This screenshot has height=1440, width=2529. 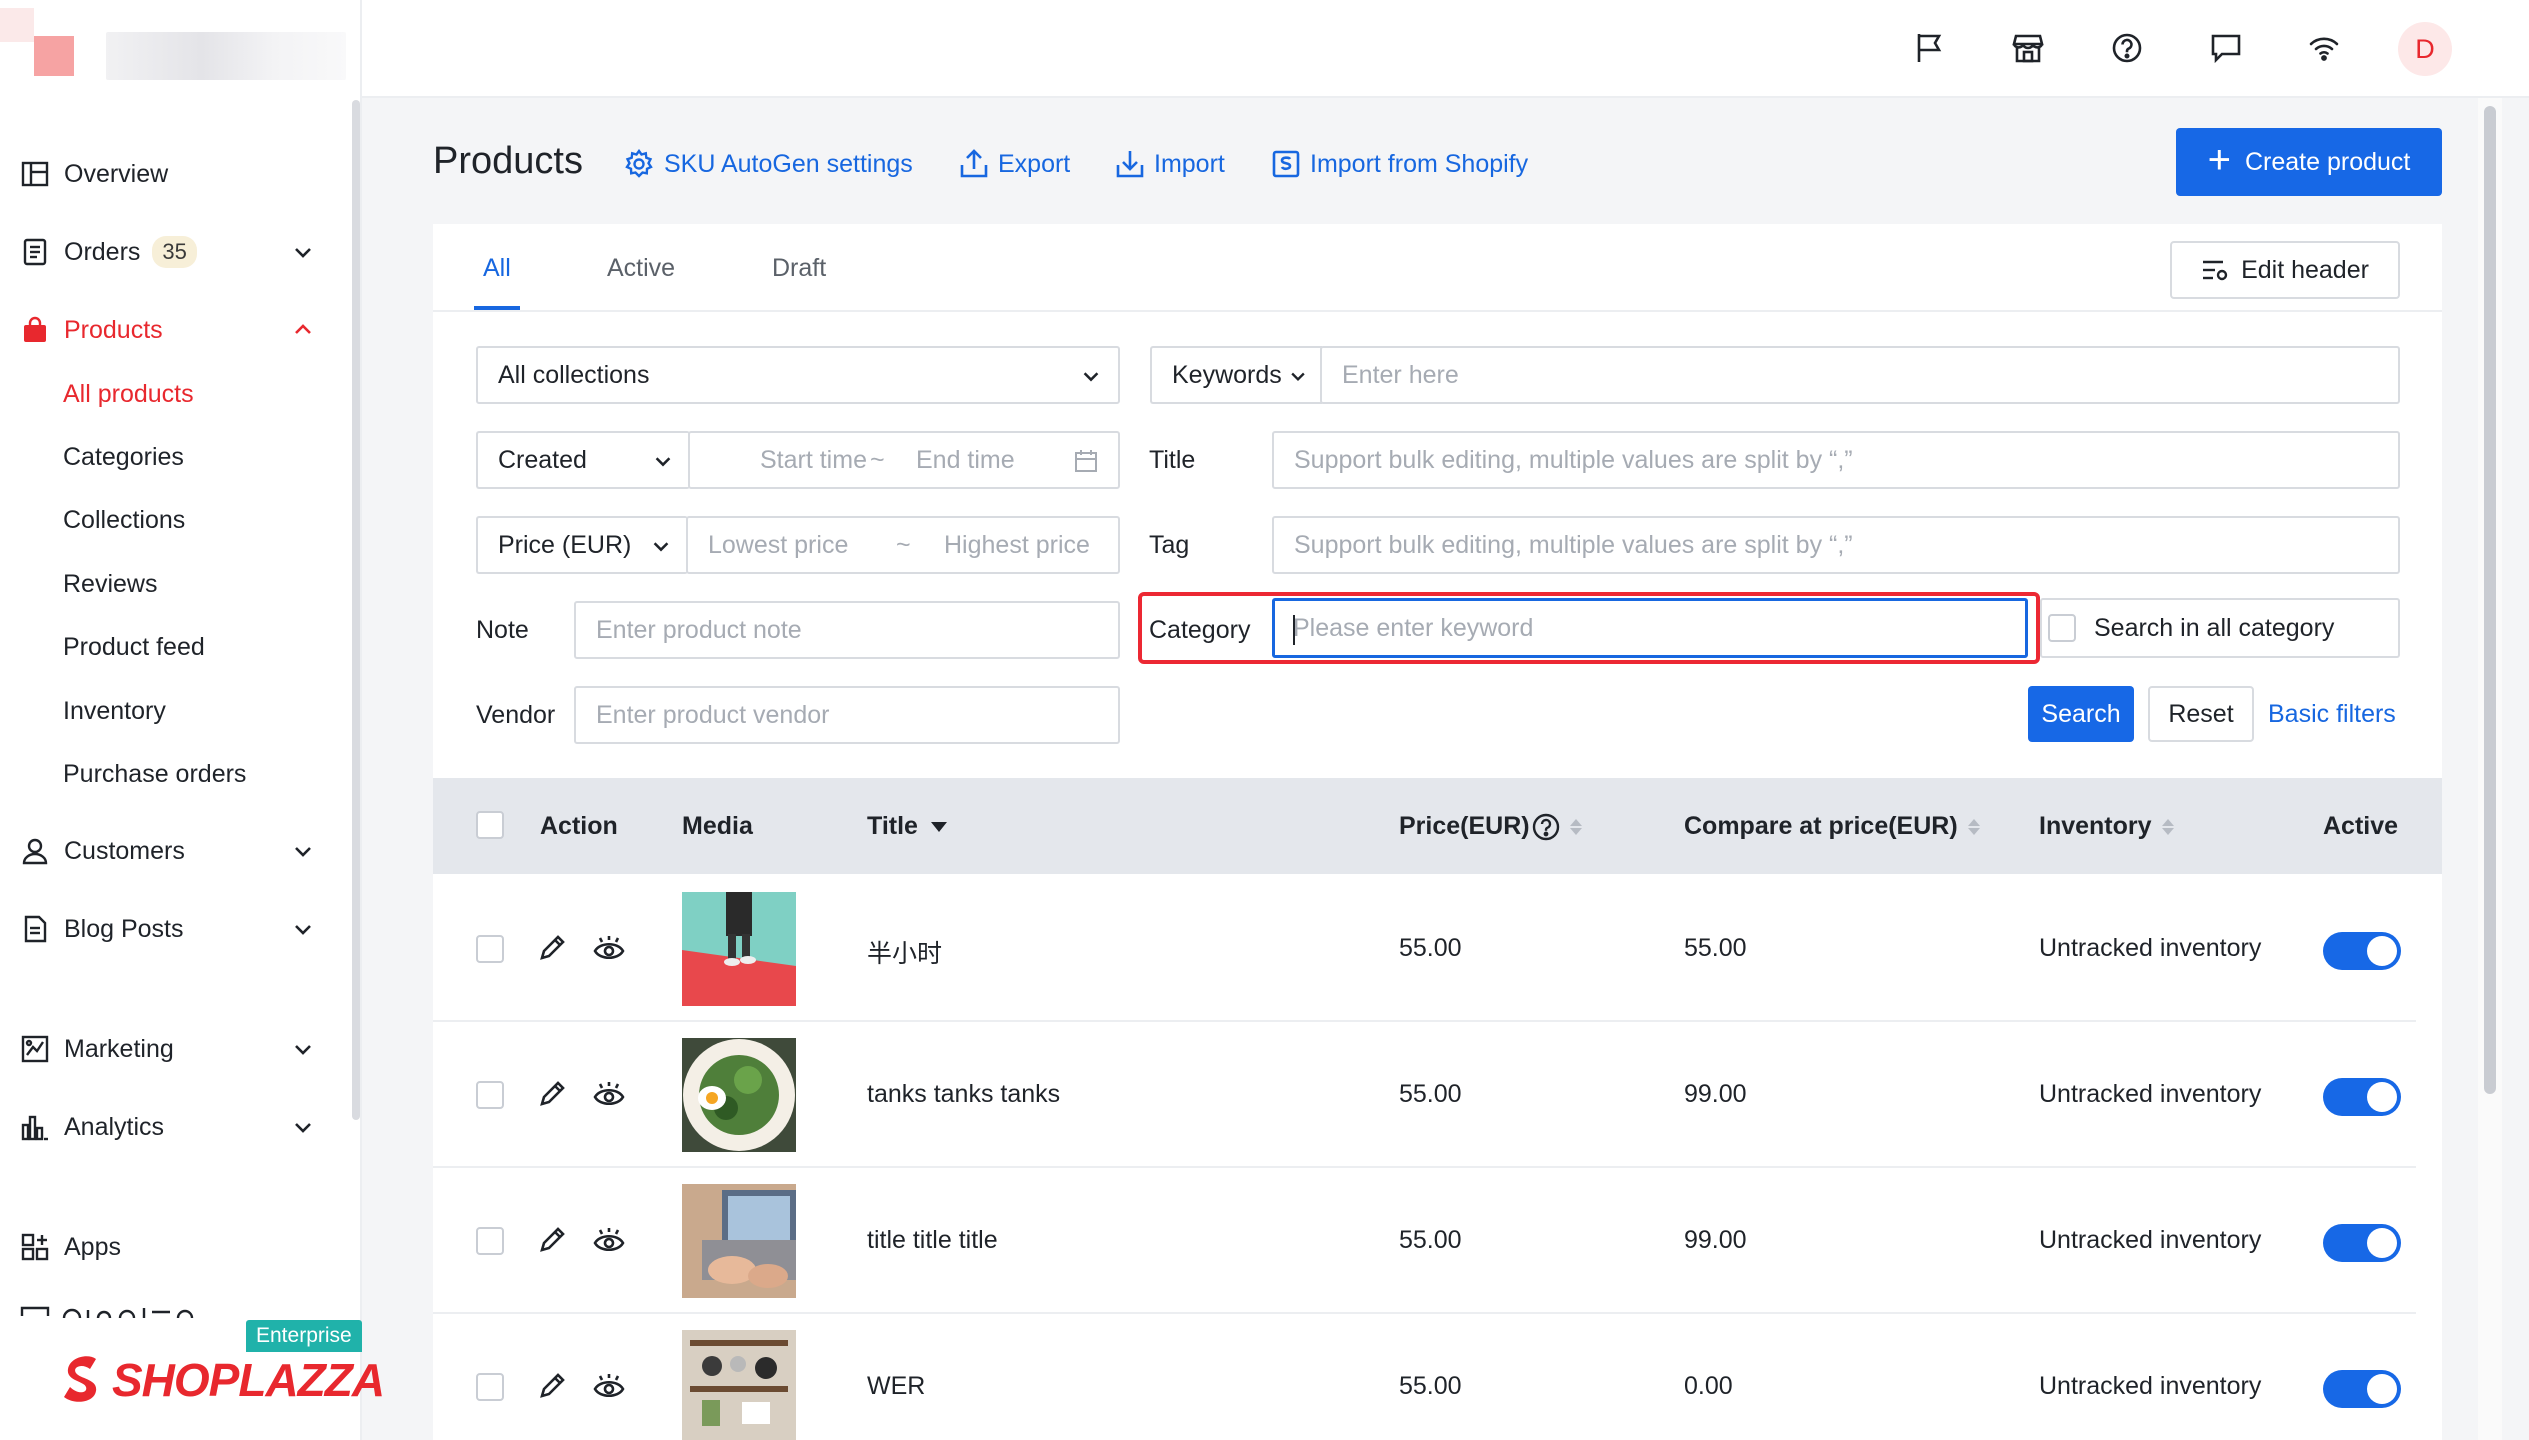 I want to click on column-header-title: Title, so click(x=907, y=826).